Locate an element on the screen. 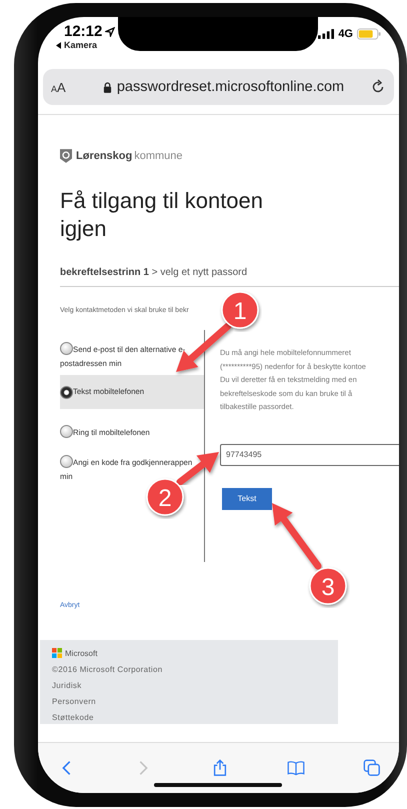 The height and width of the screenshot is (809, 407). battery-icon is located at coordinates (369, 34).